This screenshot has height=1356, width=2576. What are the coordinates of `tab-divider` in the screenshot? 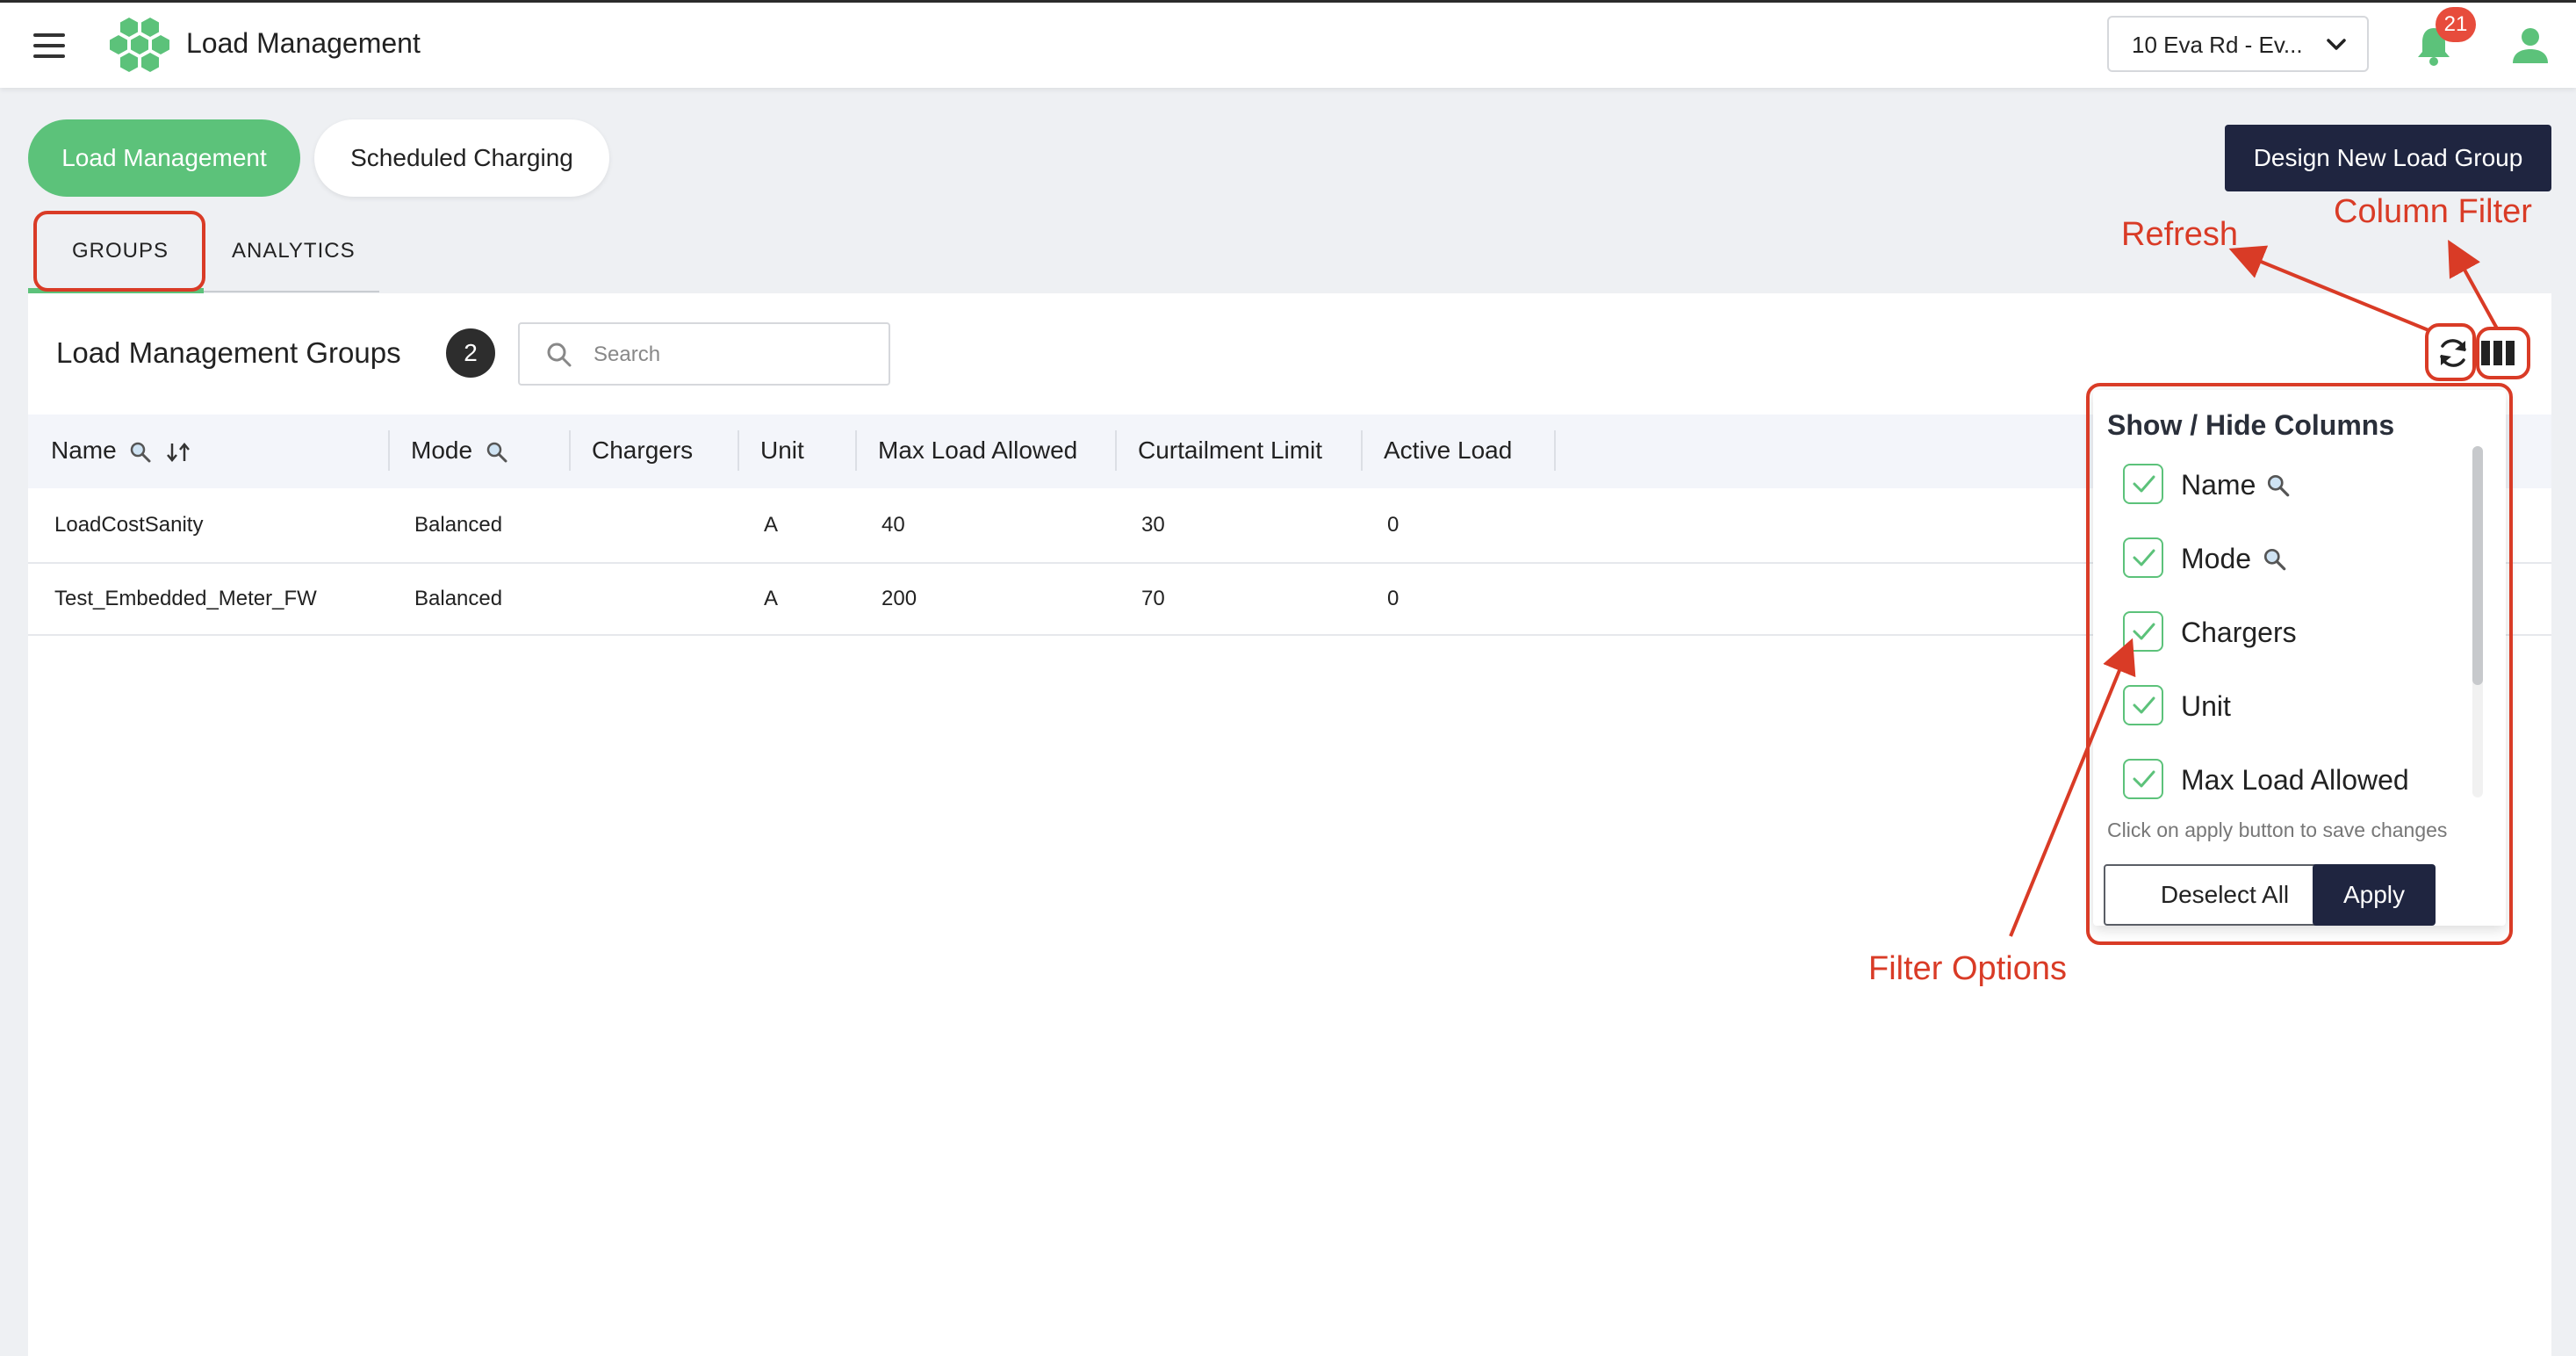 It's located at (291, 291).